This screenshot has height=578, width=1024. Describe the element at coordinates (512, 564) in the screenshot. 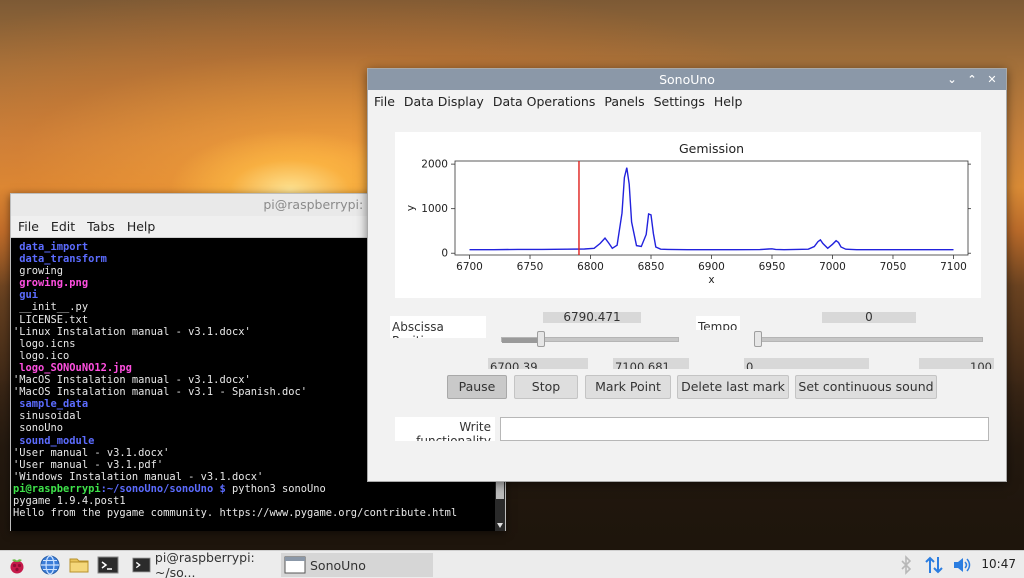

I see `taskbar: pi@raspberrypi: ~/so... SonoUno 10:47` at that location.